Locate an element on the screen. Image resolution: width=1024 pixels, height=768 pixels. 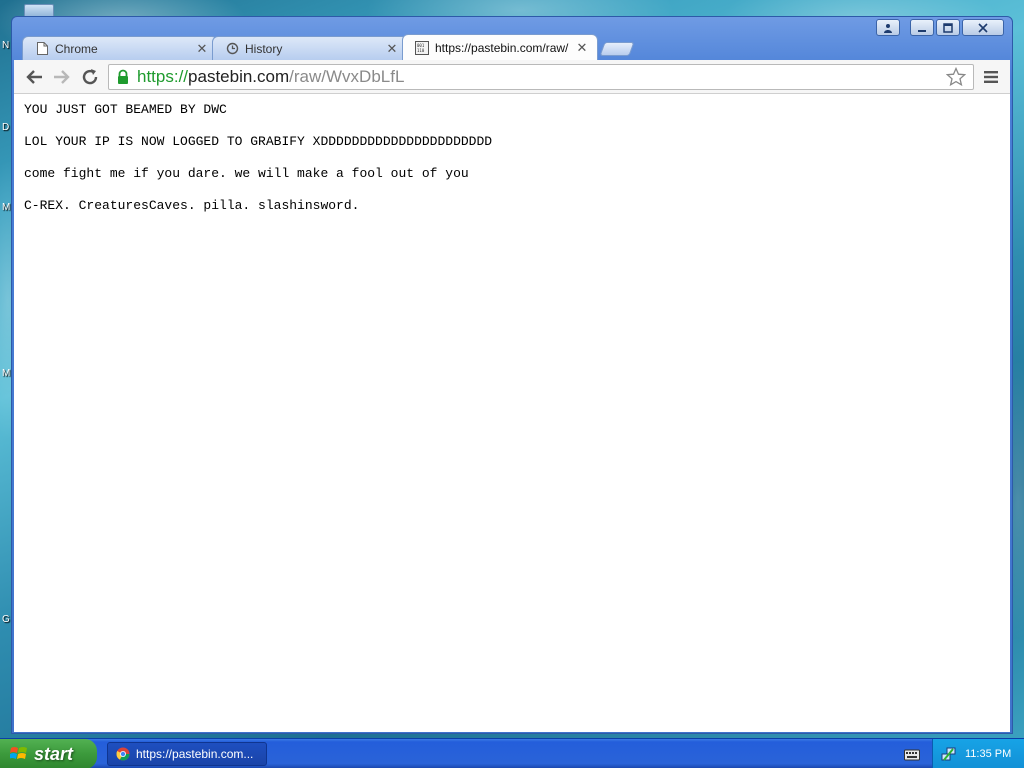
desktop-icon-label: D is located at coordinates (5, 127).